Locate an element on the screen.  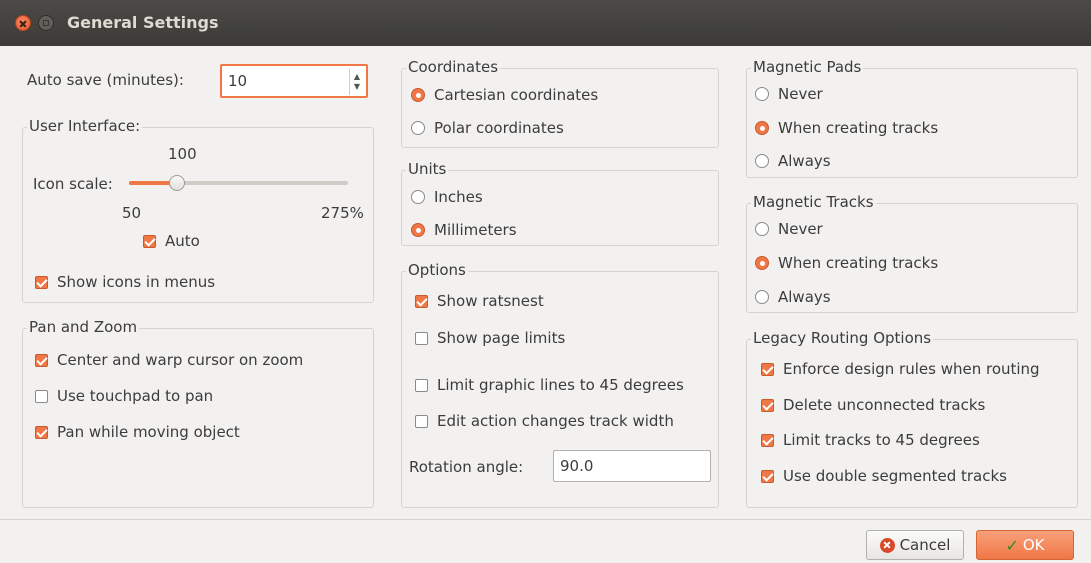
pads-creating-label: When creating tracks is located at coordinates (858, 128).